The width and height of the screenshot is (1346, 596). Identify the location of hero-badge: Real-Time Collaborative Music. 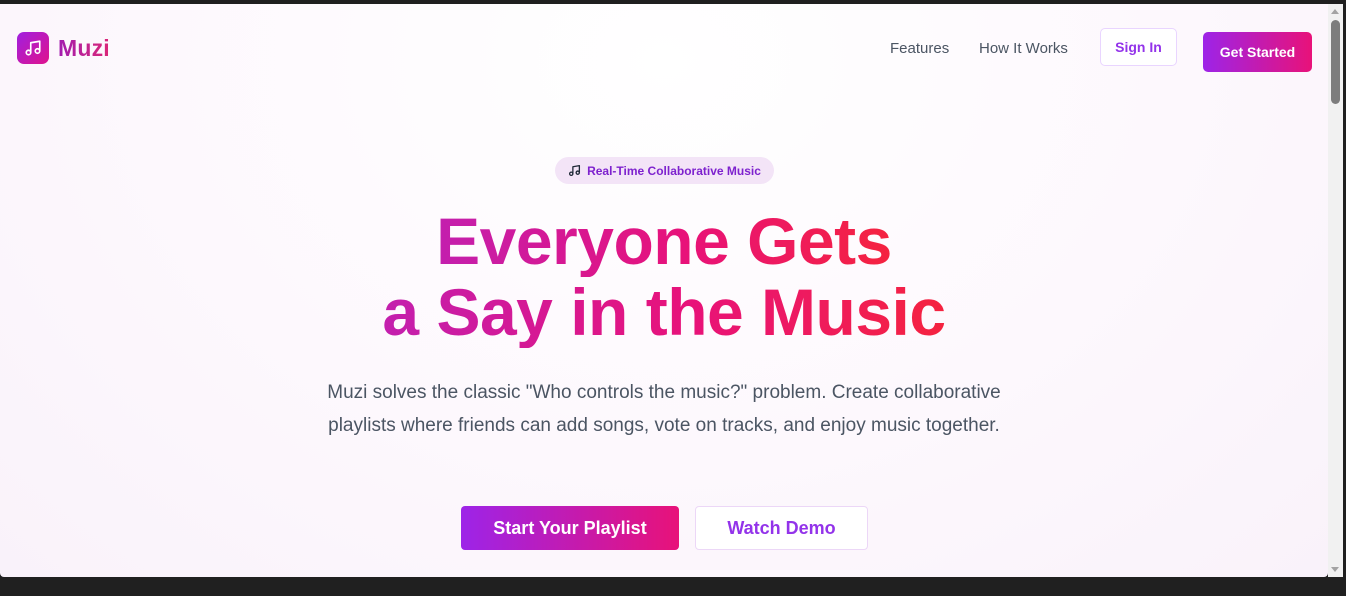
(664, 170).